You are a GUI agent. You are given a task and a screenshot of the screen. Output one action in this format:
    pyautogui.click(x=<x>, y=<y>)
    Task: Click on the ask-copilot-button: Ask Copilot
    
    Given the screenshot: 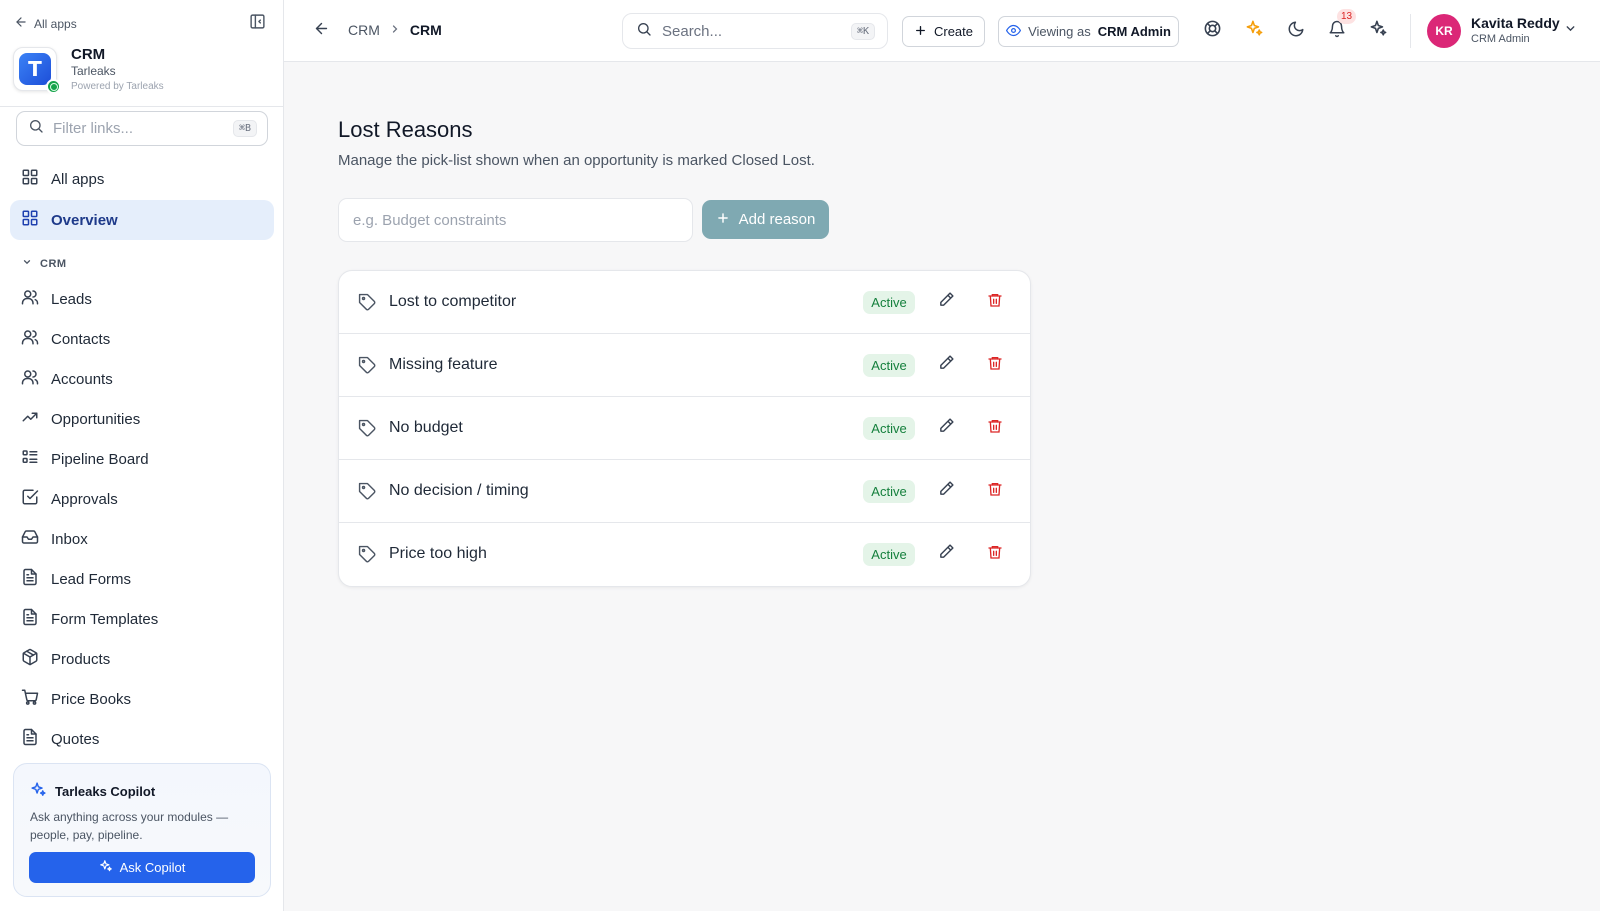 What is the action you would take?
    pyautogui.click(x=142, y=867)
    